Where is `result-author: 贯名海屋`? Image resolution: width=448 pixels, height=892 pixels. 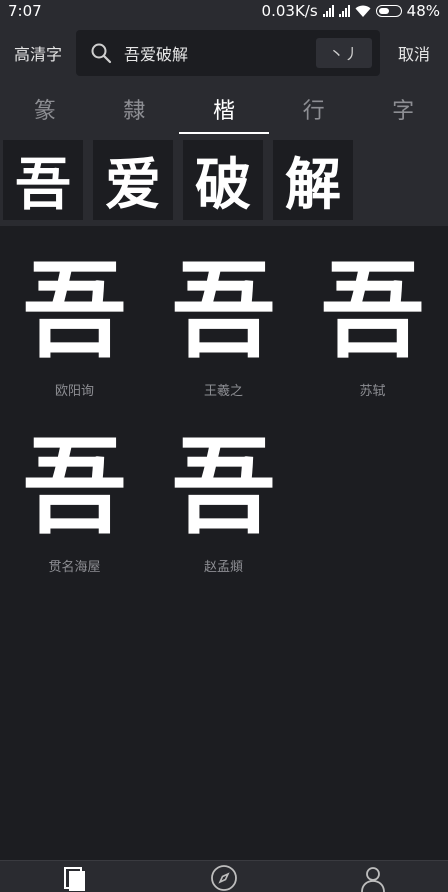 result-author: 贯名海屋 is located at coordinates (74, 567).